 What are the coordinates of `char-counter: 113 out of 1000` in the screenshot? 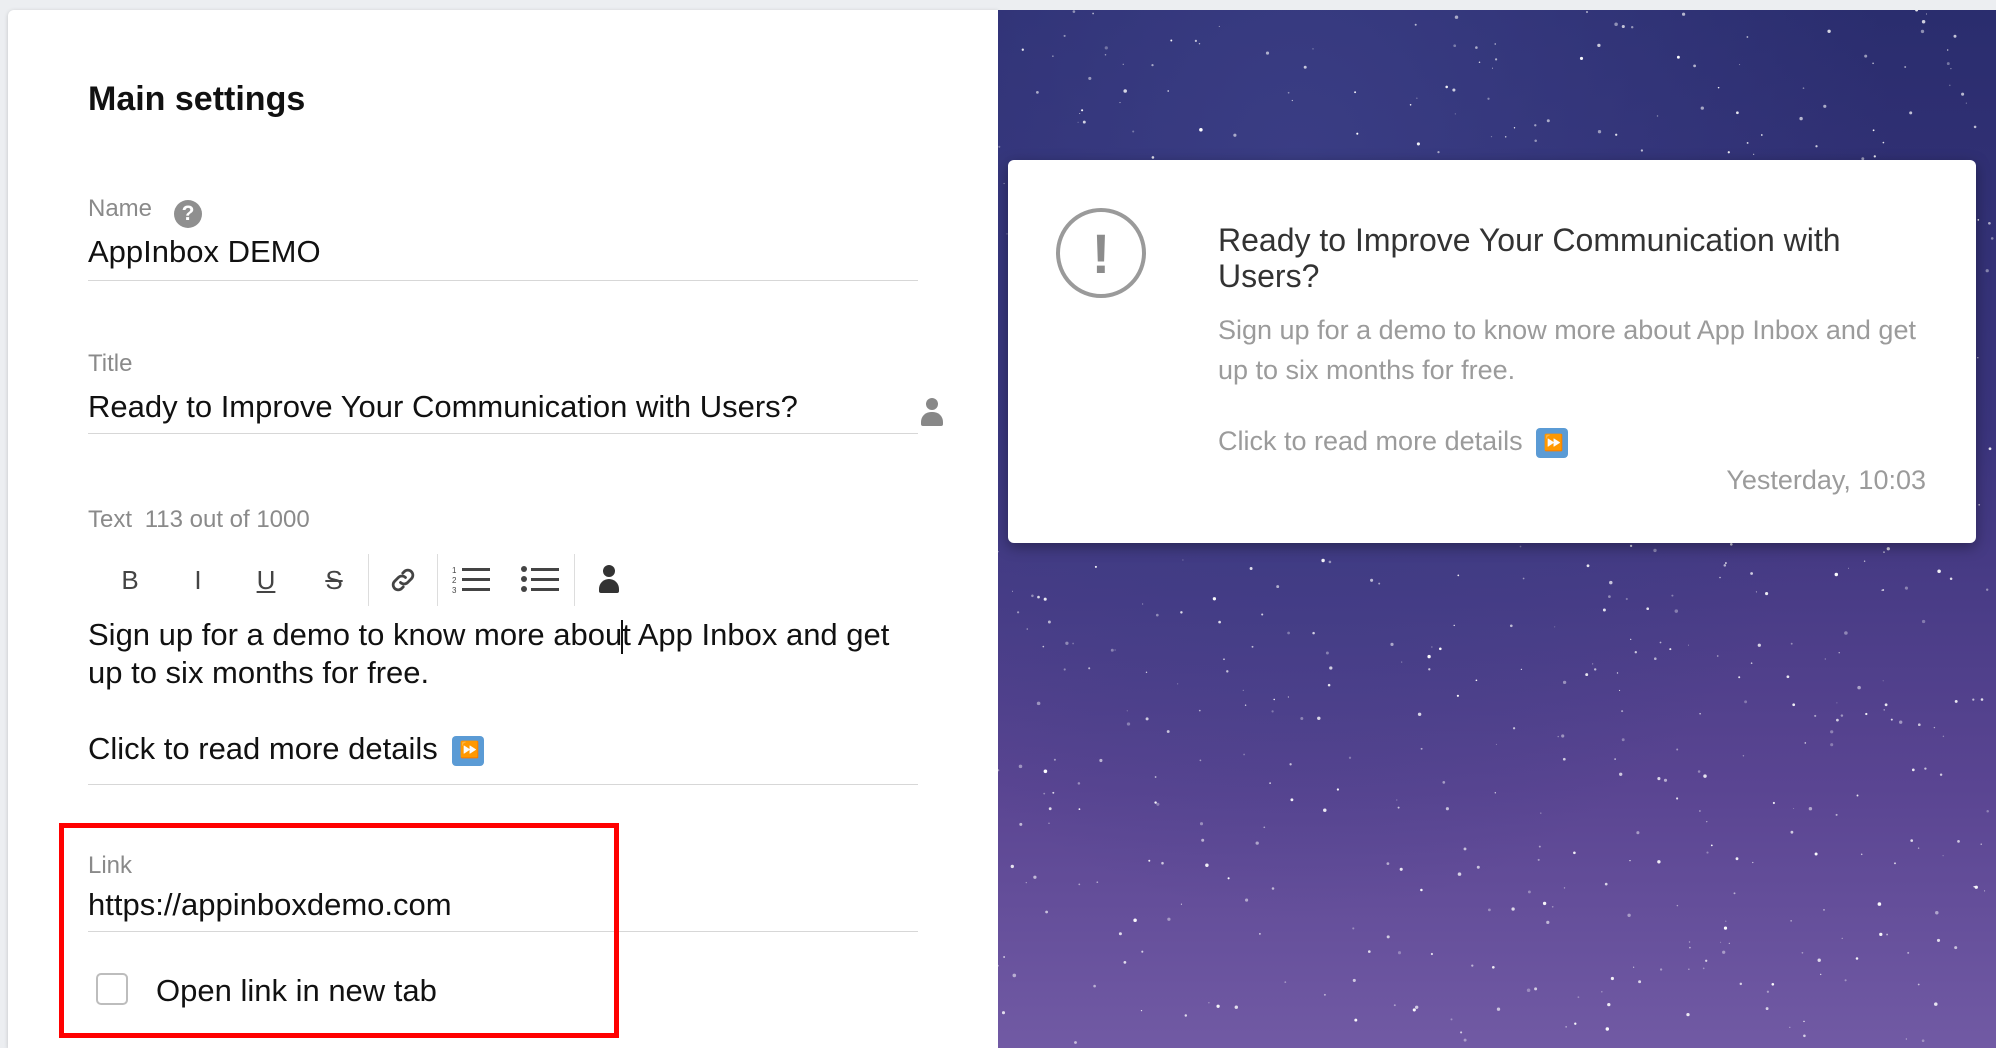 It's located at (227, 519).